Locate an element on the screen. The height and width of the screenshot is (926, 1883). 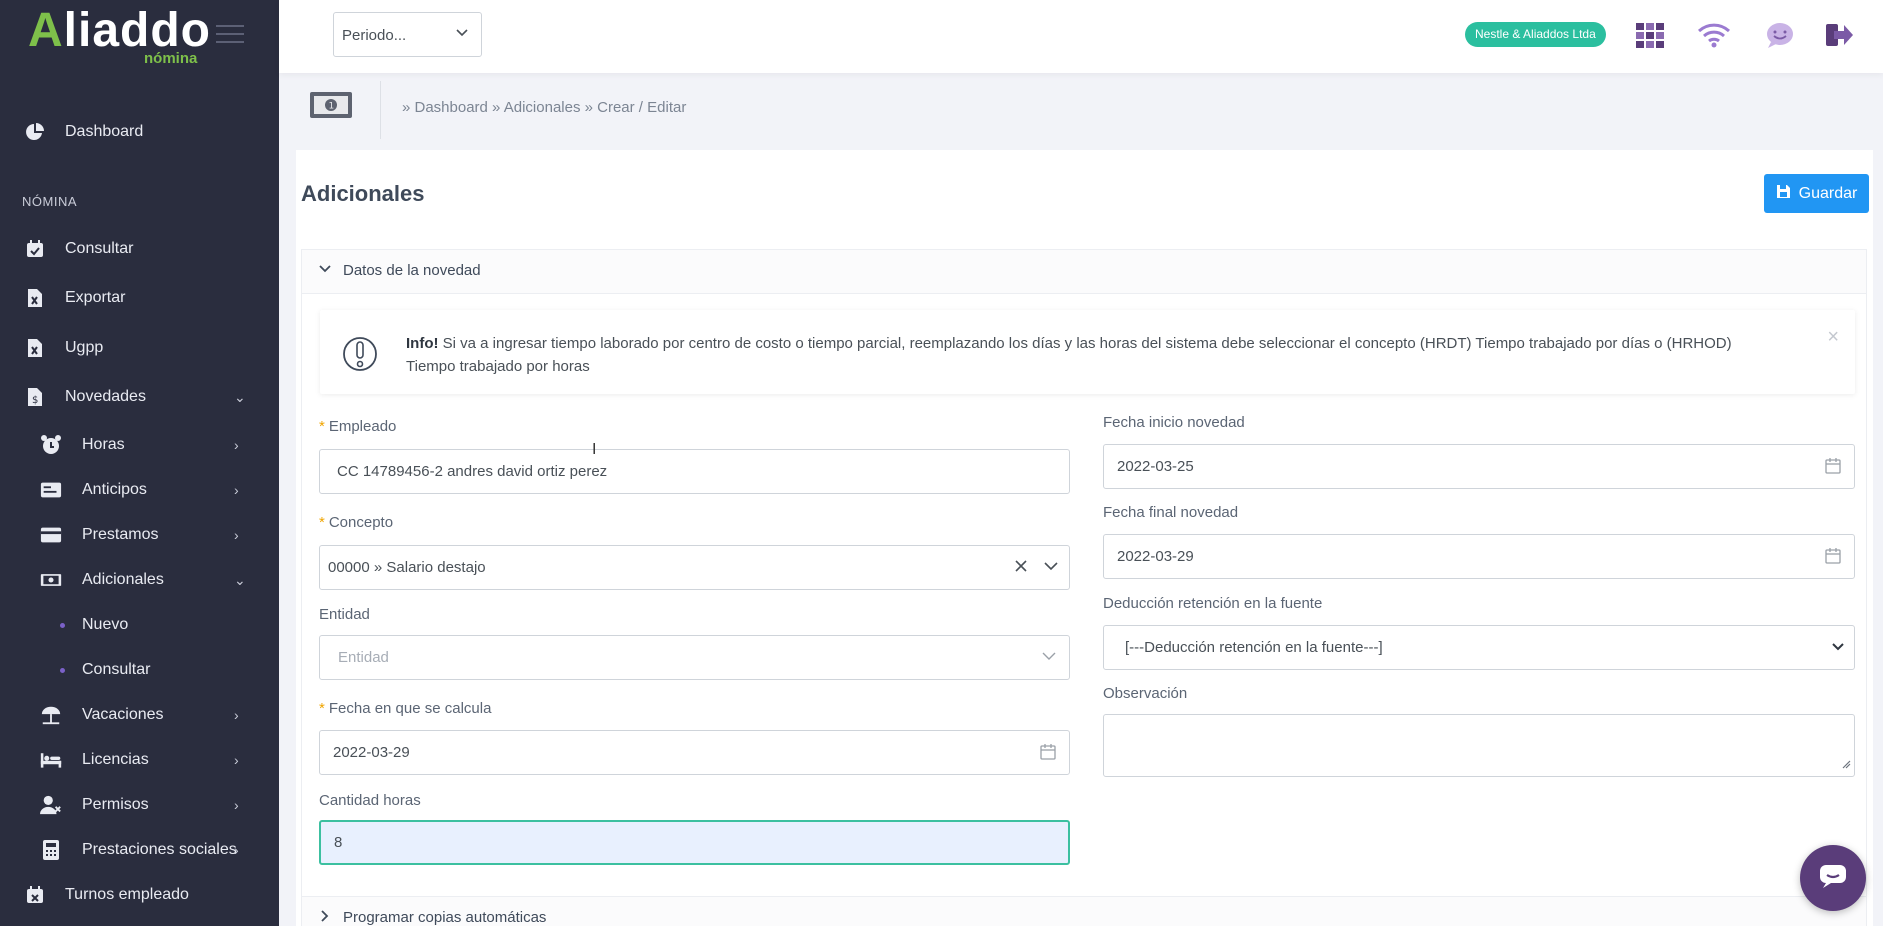
apps-grid-icon is located at coordinates (1650, 35).